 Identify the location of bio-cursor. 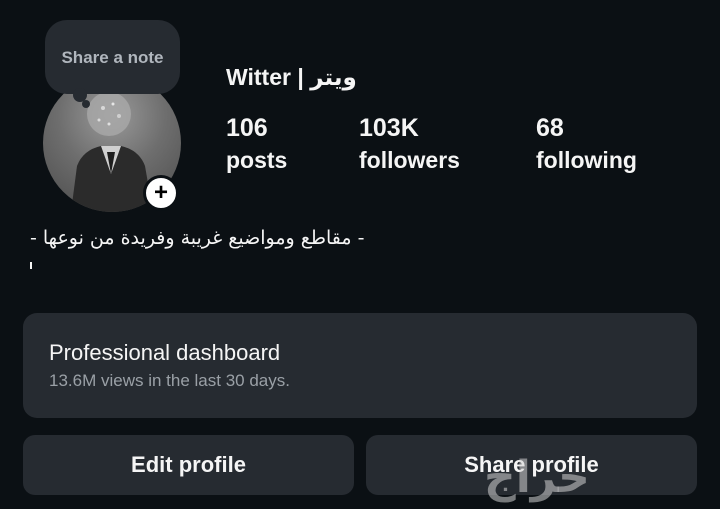
(31, 265).